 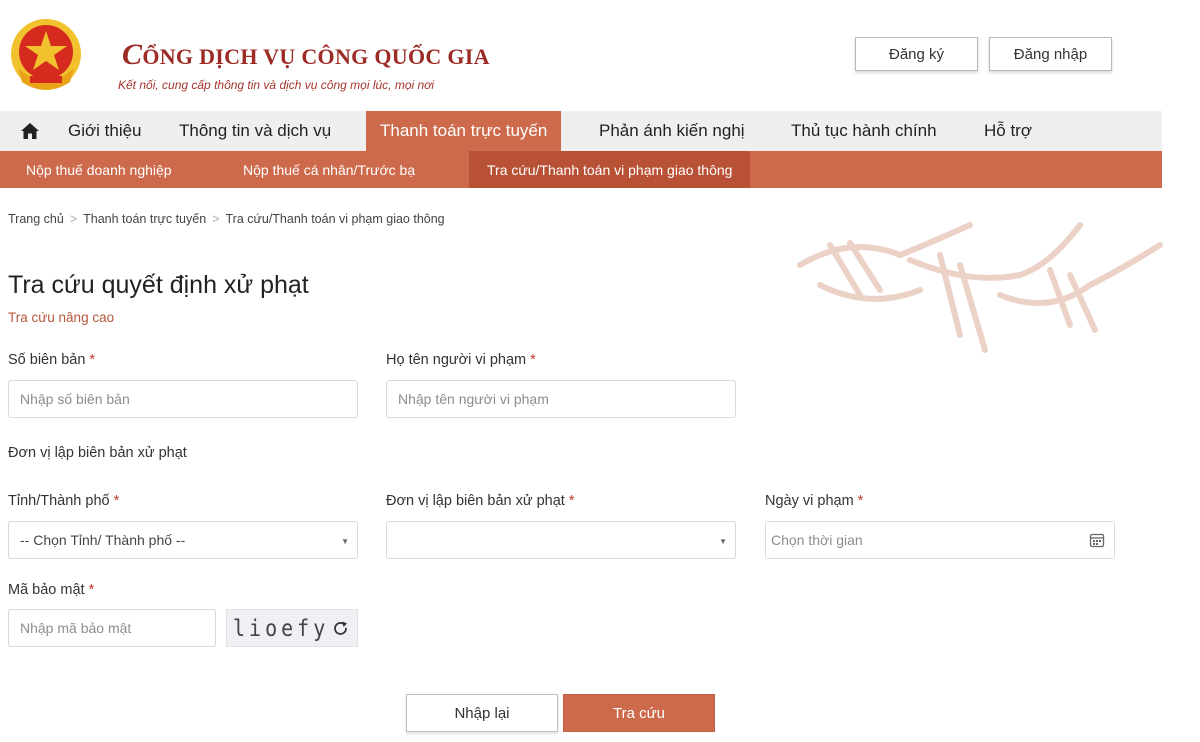 What do you see at coordinates (97, 453) in the screenshot?
I see `issuing-unit-section-label: Đơn vị lập biên bản xử phạt` at bounding box center [97, 453].